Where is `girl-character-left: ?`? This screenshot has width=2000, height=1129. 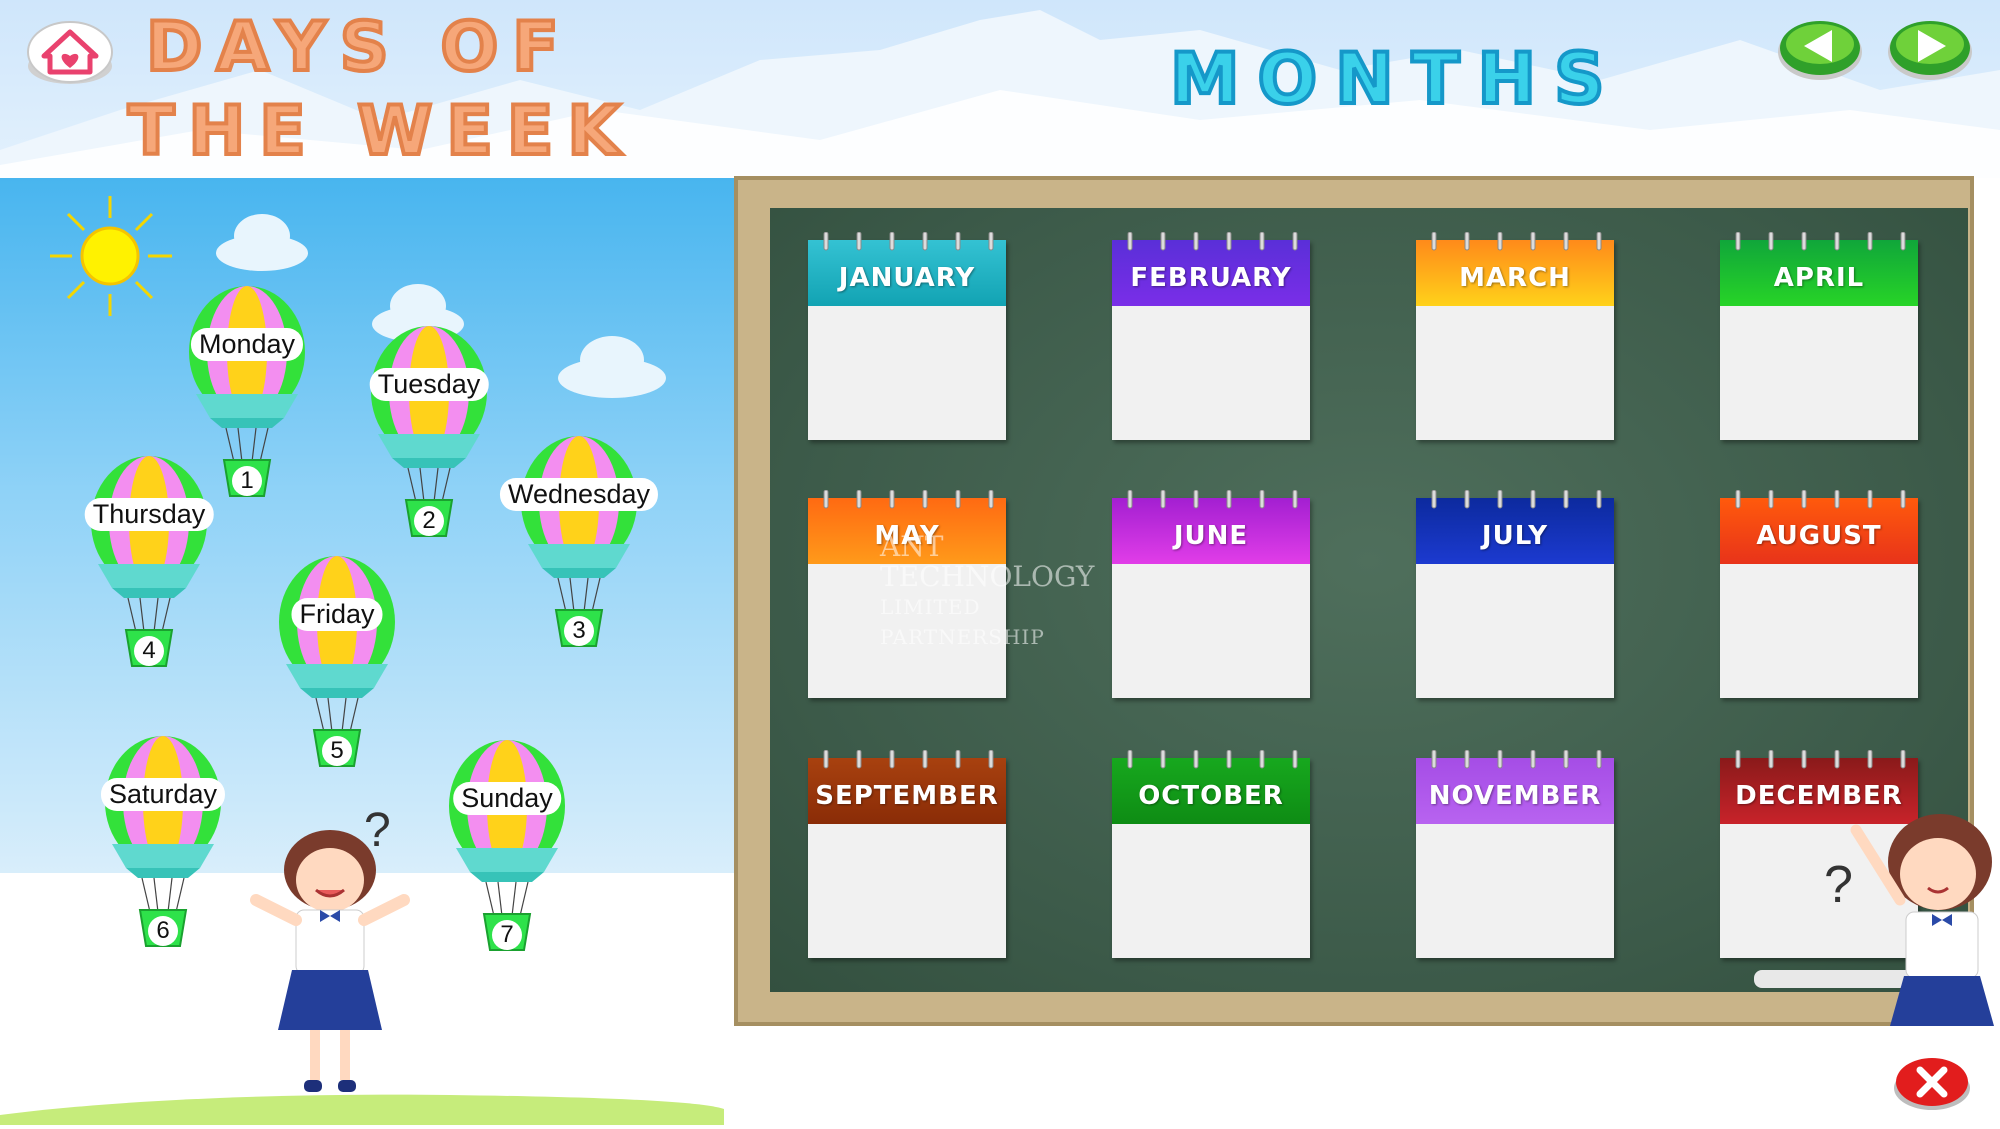
girl-character-left: ? is located at coordinates (331, 950).